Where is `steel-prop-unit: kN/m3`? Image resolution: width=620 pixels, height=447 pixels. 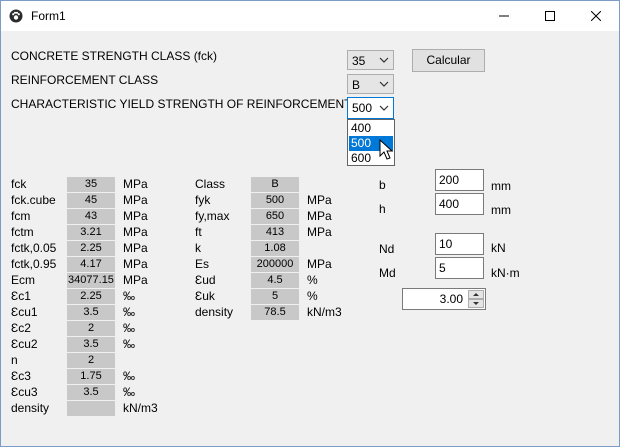 steel-prop-unit: kN/m3 is located at coordinates (324, 312).